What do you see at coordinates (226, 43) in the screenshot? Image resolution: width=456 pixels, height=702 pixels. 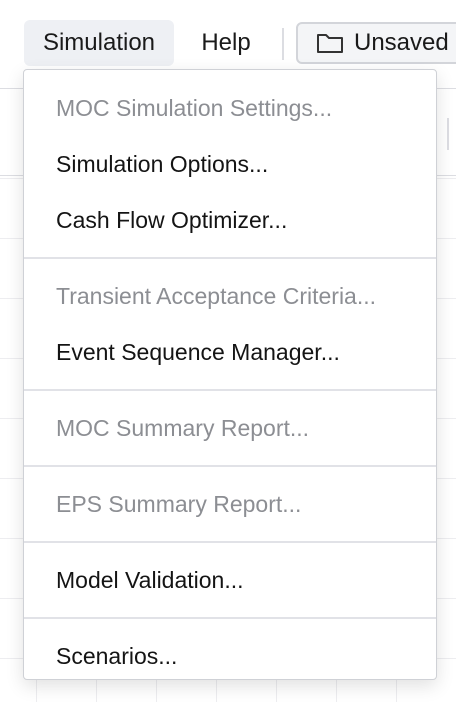 I see `menu-help: Help` at bounding box center [226, 43].